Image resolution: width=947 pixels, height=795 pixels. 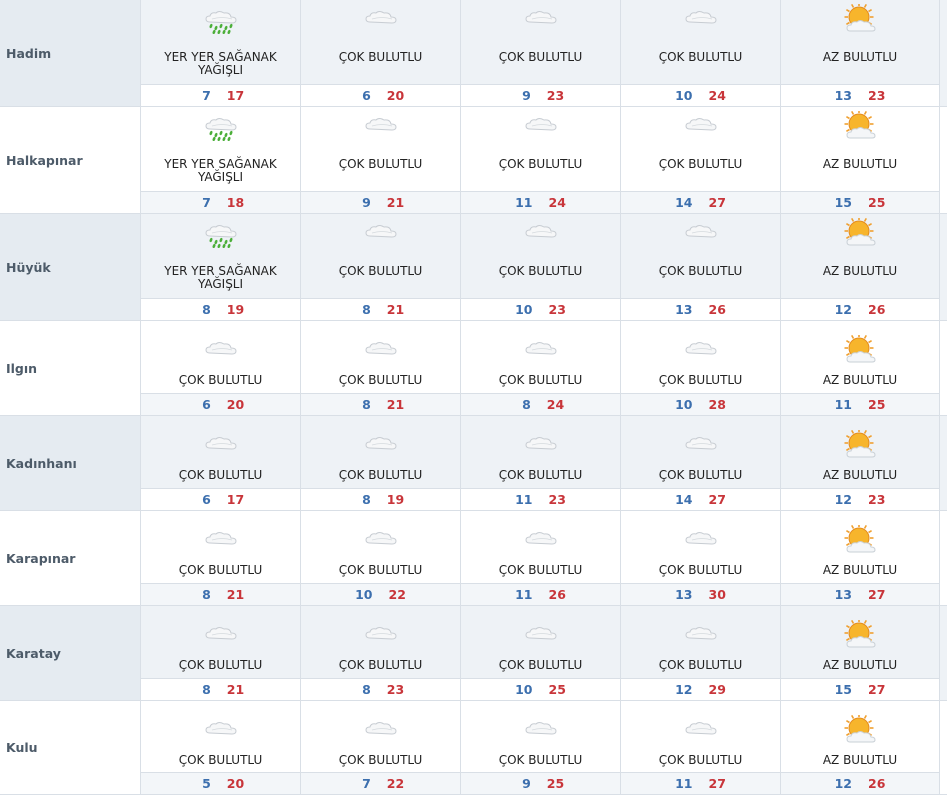 What do you see at coordinates (70, 463) in the screenshot?
I see `district-name: Kadınhanı` at bounding box center [70, 463].